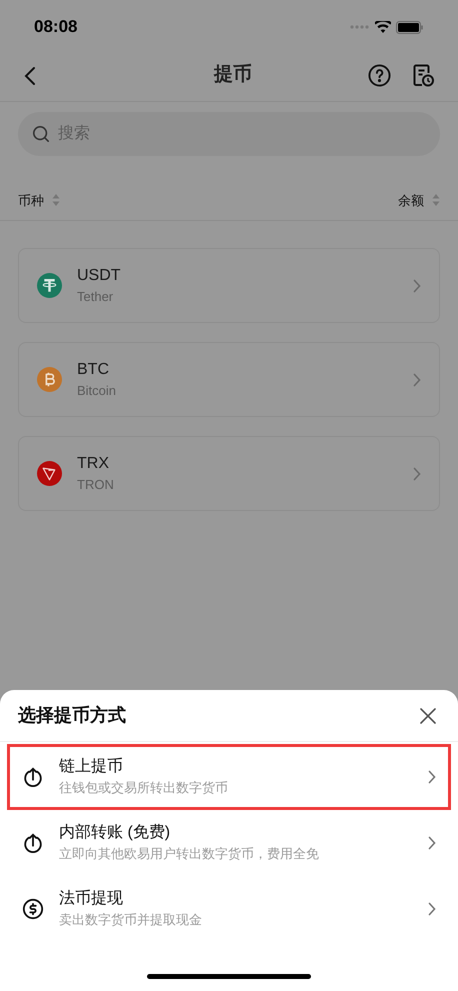 The height and width of the screenshot is (991, 458). Describe the element at coordinates (33, 909) in the screenshot. I see `dollar-icon` at that location.